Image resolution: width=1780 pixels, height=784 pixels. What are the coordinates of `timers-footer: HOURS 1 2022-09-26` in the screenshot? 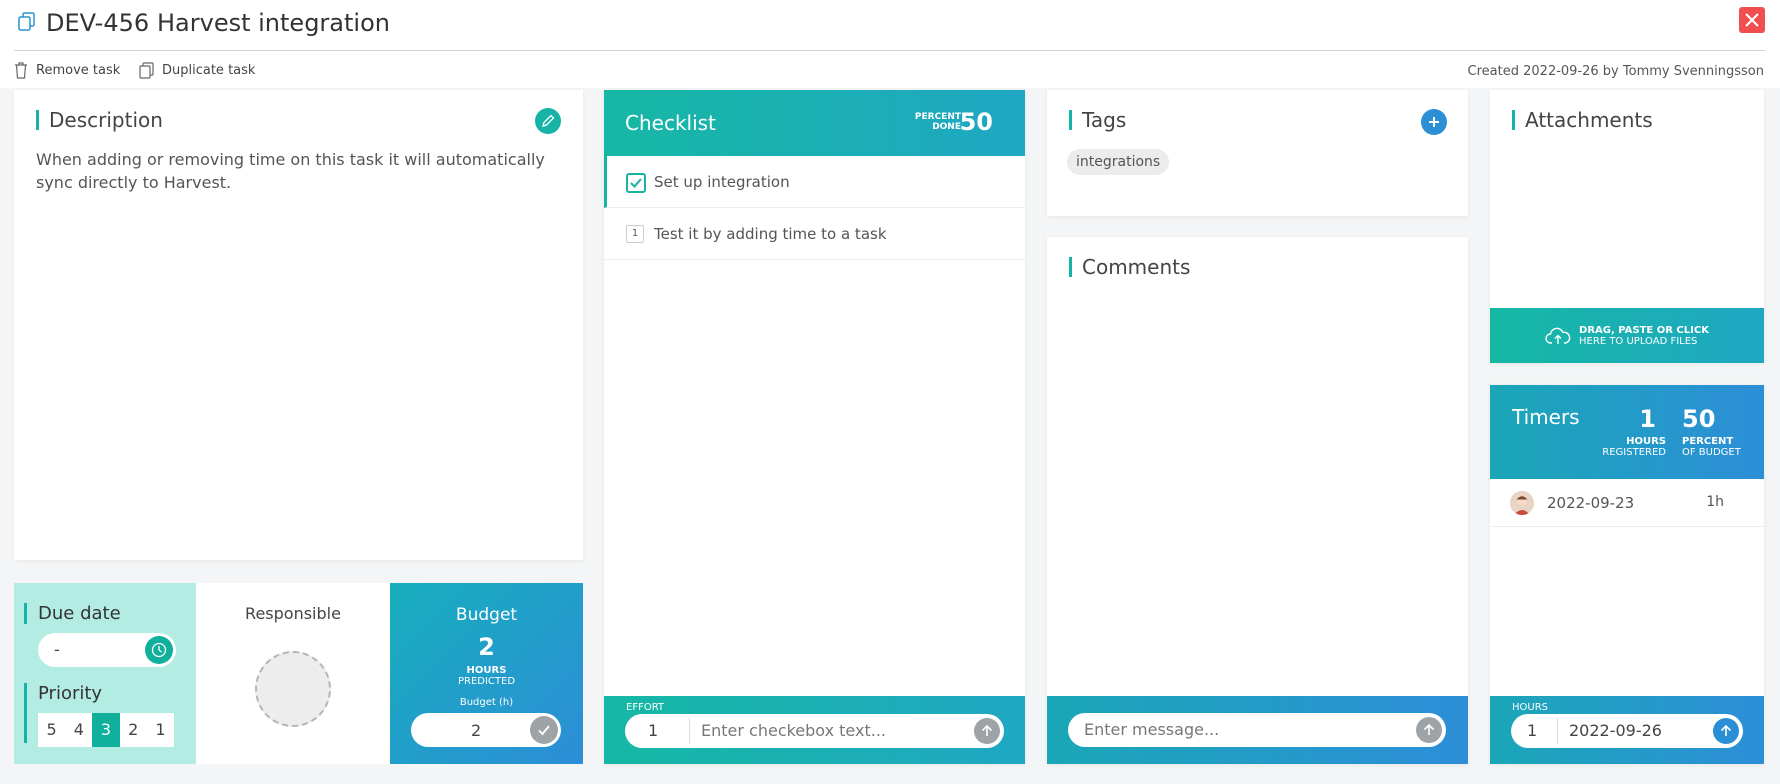 It's located at (1627, 730).